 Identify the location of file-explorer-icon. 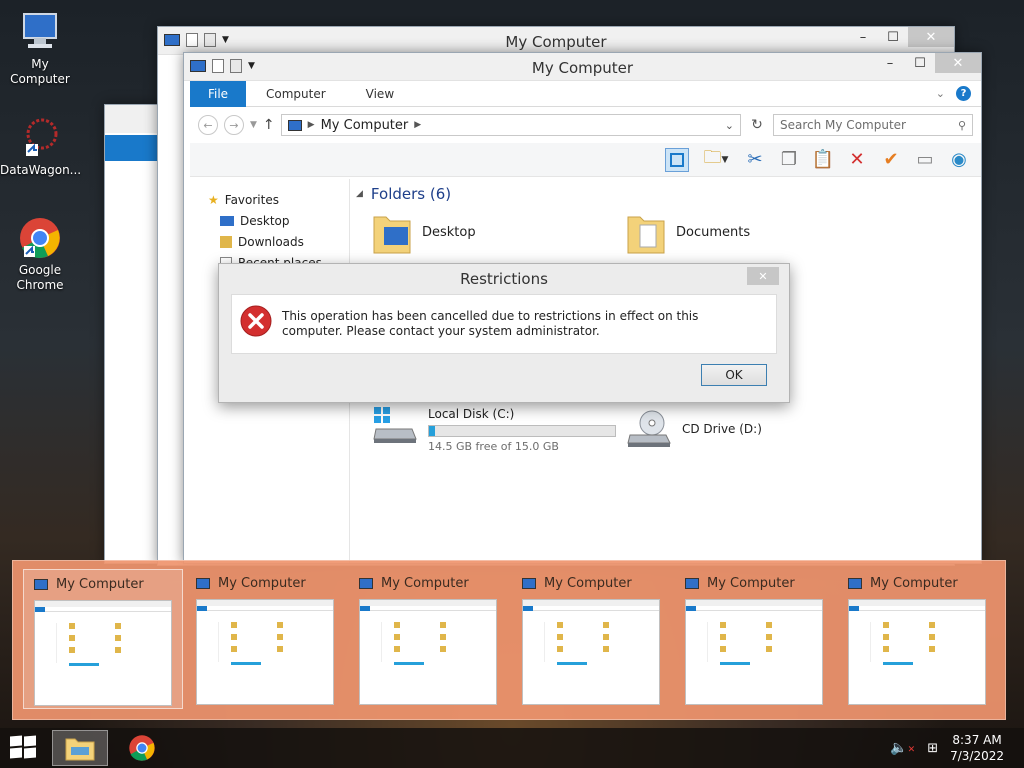
(80, 749).